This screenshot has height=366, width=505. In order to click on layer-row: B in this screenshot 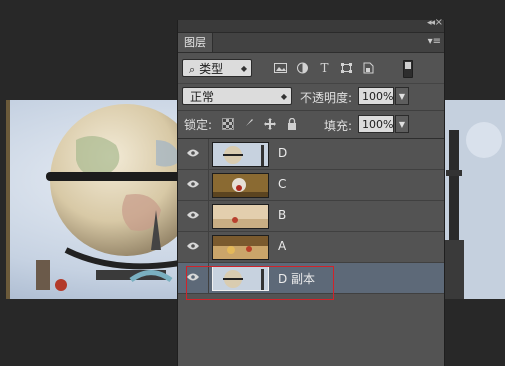, I will do `click(311, 216)`.